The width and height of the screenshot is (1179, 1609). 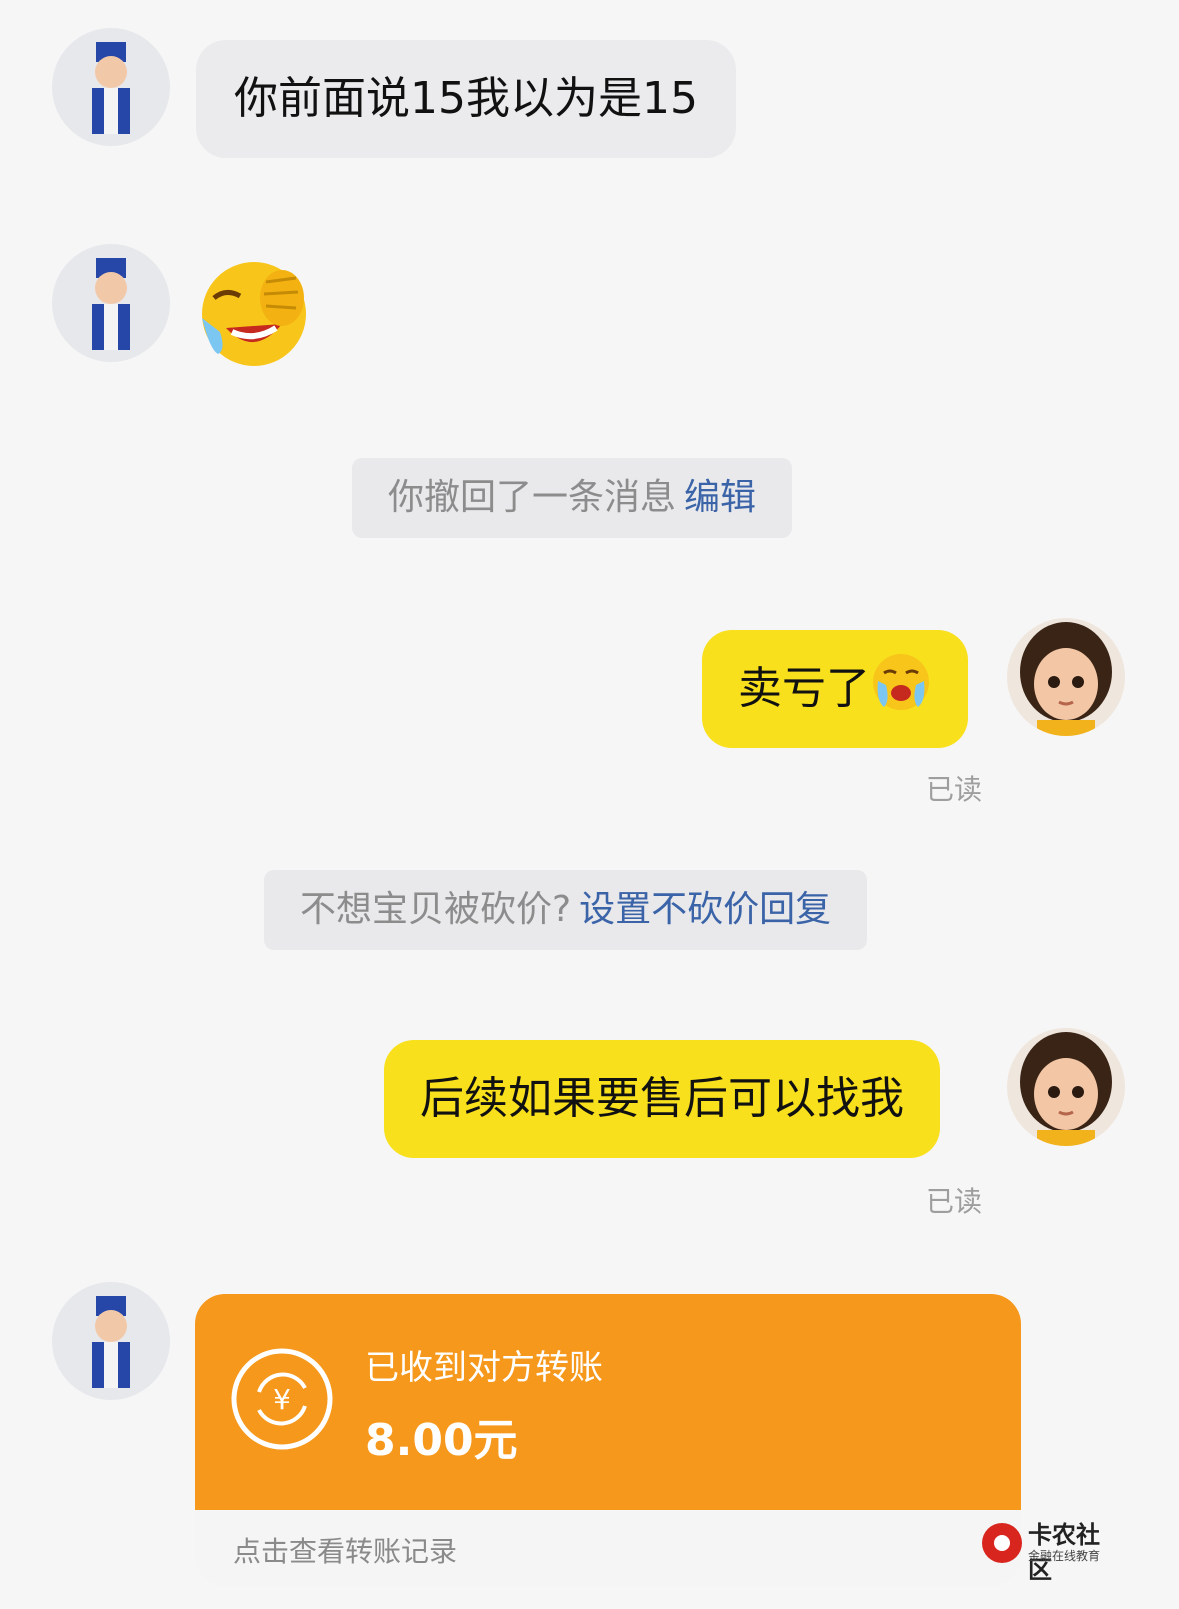 What do you see at coordinates (608, 1402) in the screenshot?
I see `transfer-summary: ¥ 已收到对方转账 8.00元` at bounding box center [608, 1402].